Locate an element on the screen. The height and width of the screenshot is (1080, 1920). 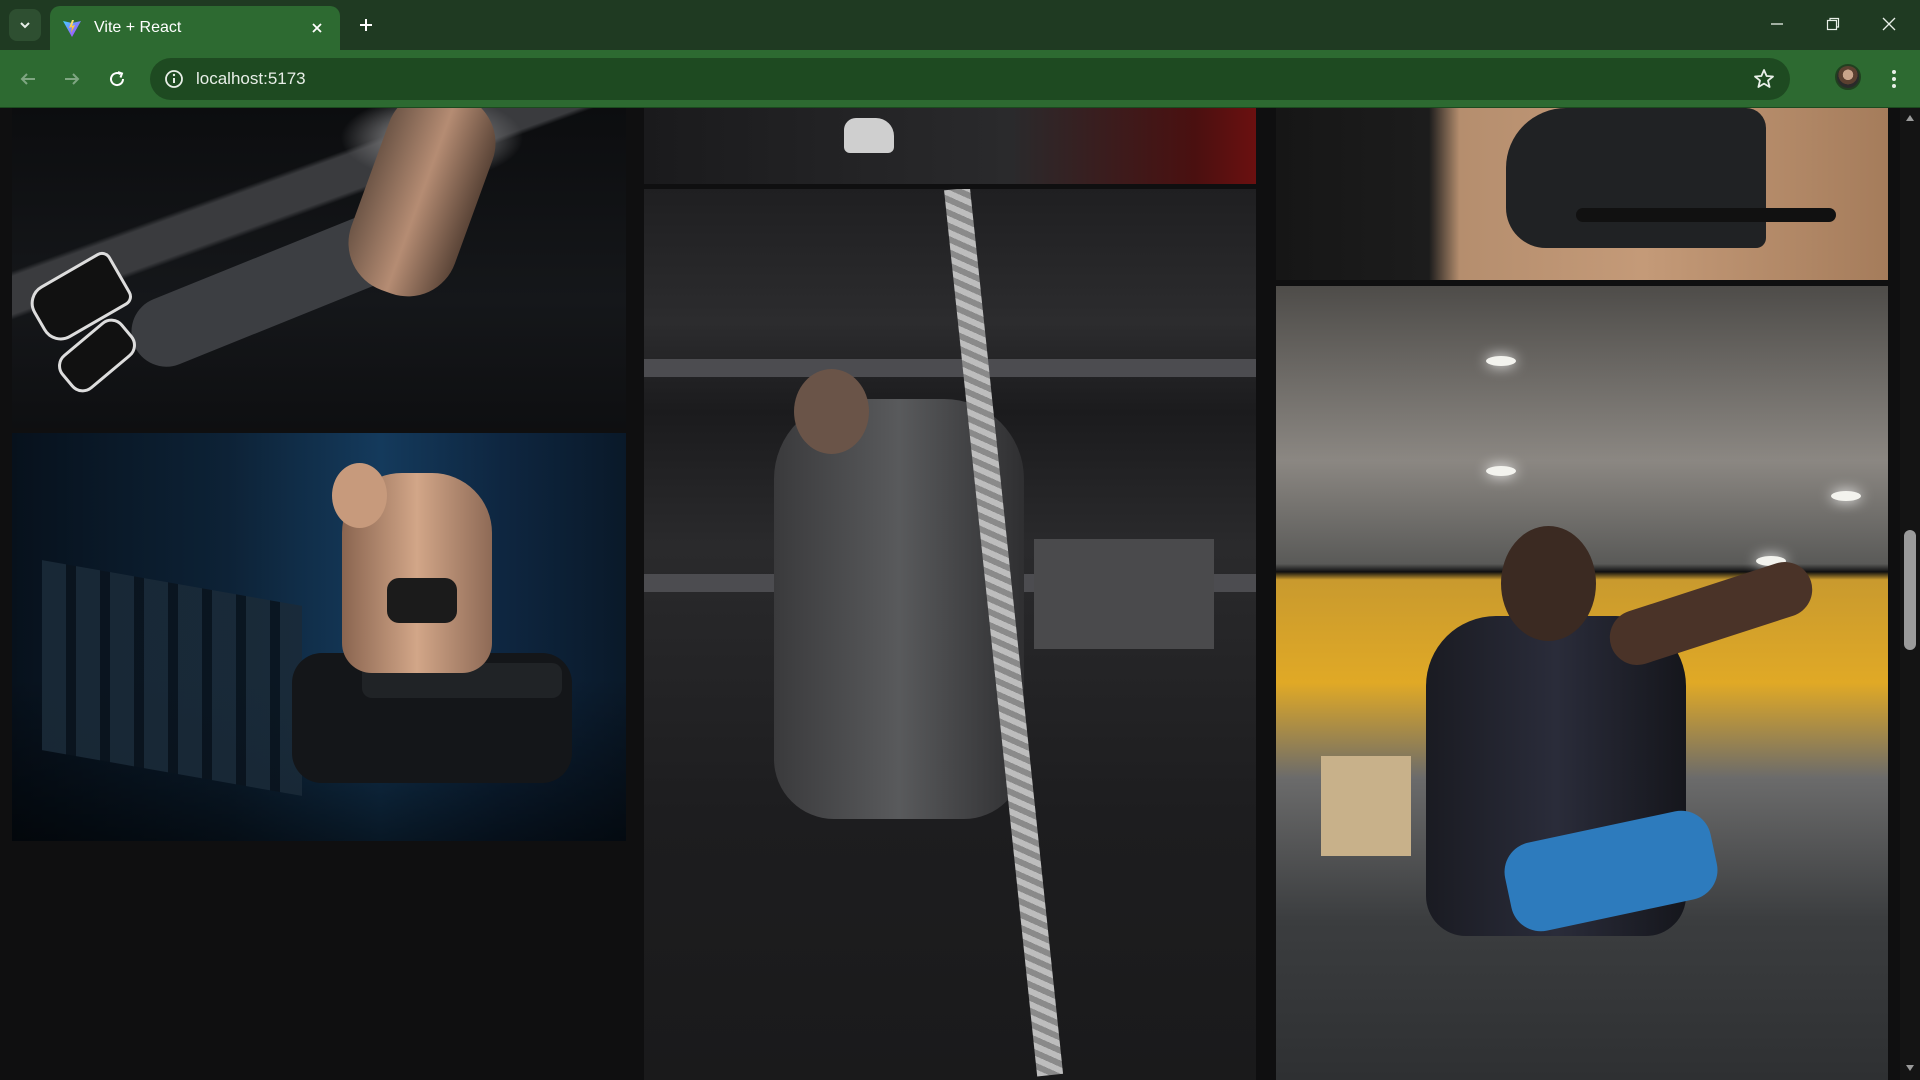
minimize-icon is located at coordinates (1777, 24).